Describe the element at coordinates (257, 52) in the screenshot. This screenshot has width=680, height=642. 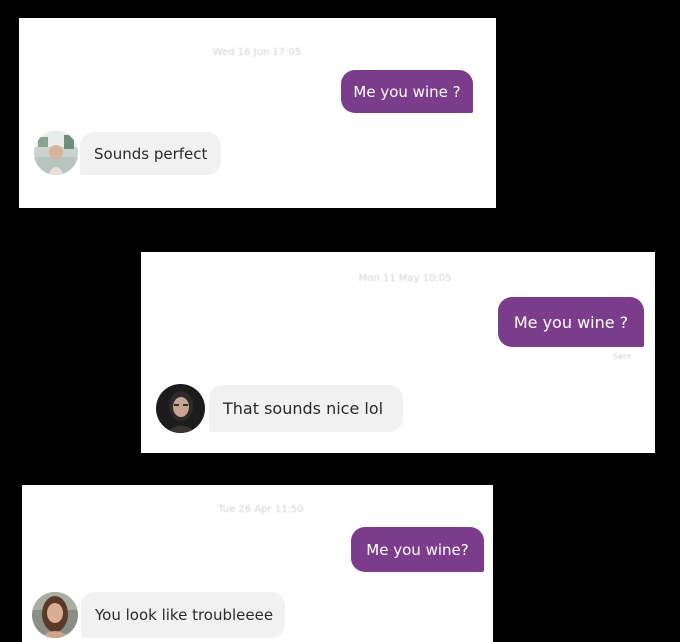
I see `message-timestamp: Wed 16 Jun 17:05` at that location.